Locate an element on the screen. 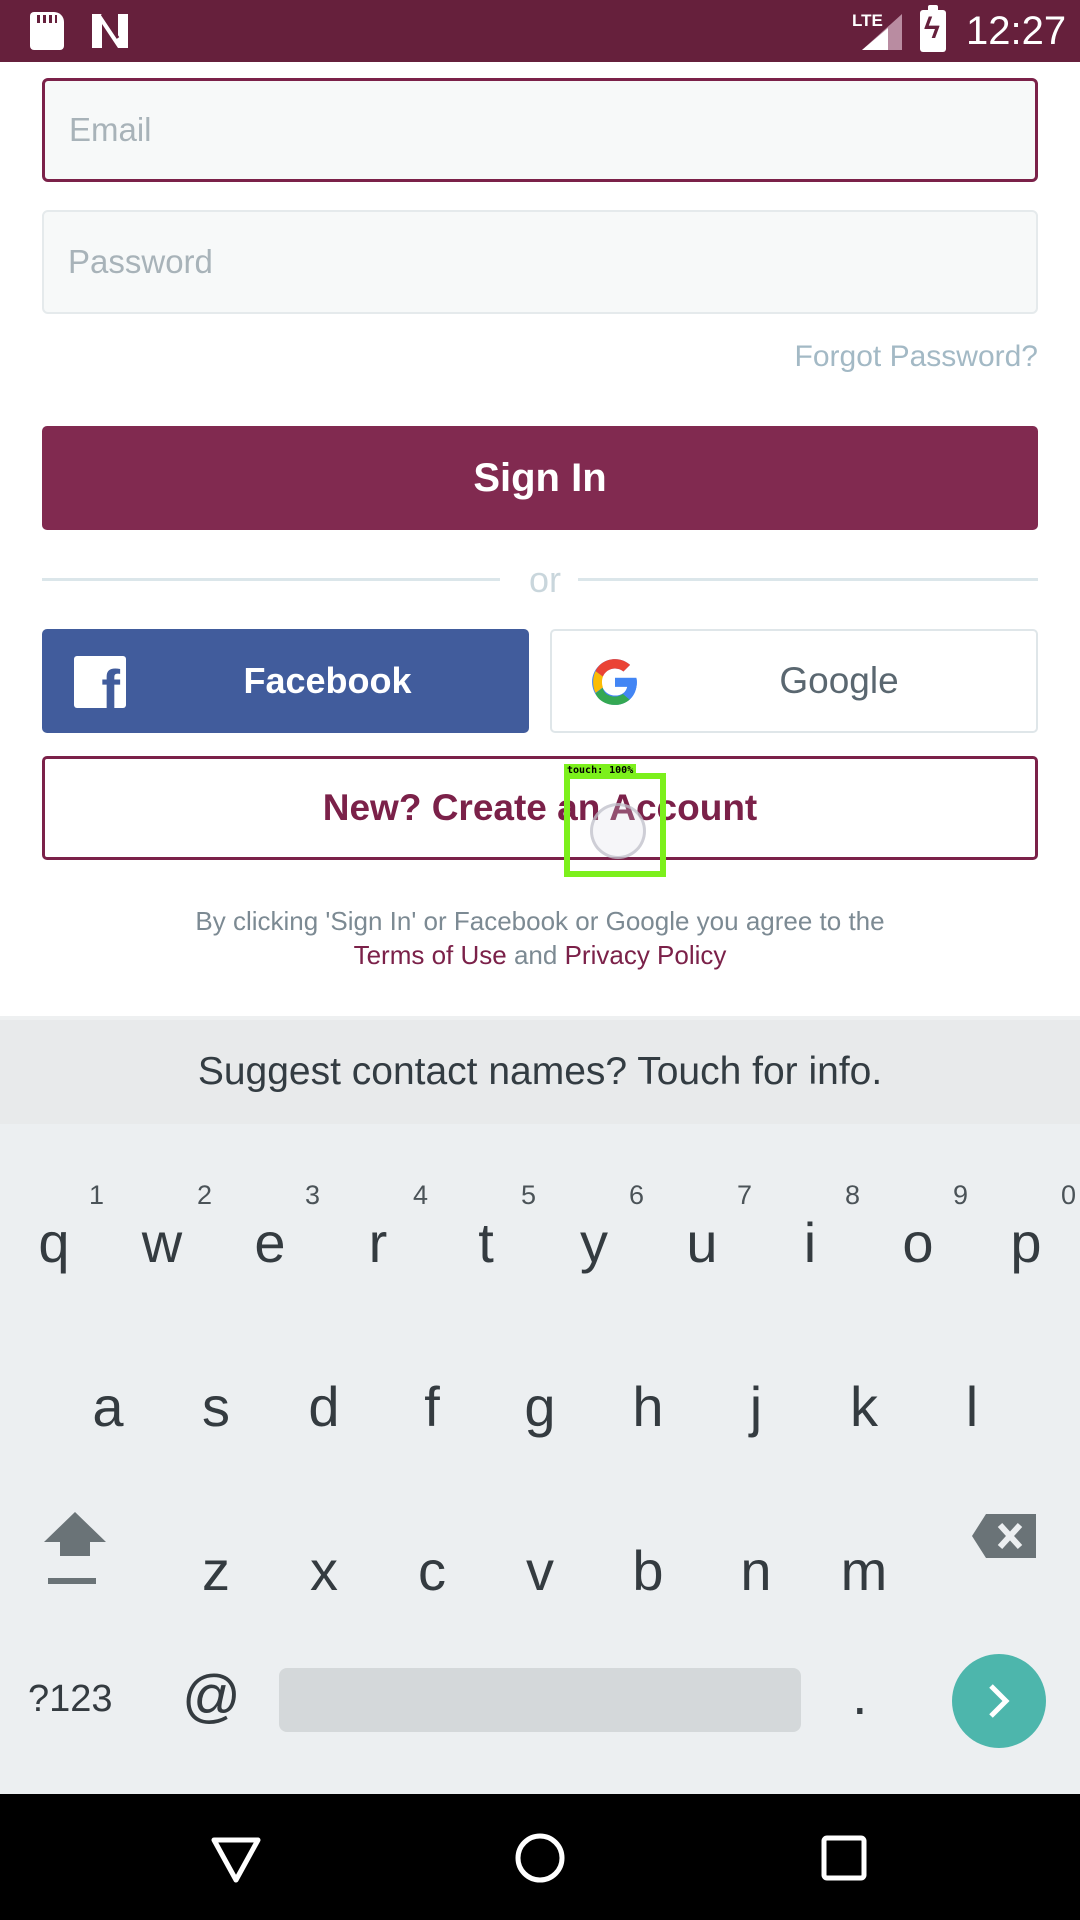 This screenshot has width=1080, height=1920. key-d: d is located at coordinates (324, 1407).